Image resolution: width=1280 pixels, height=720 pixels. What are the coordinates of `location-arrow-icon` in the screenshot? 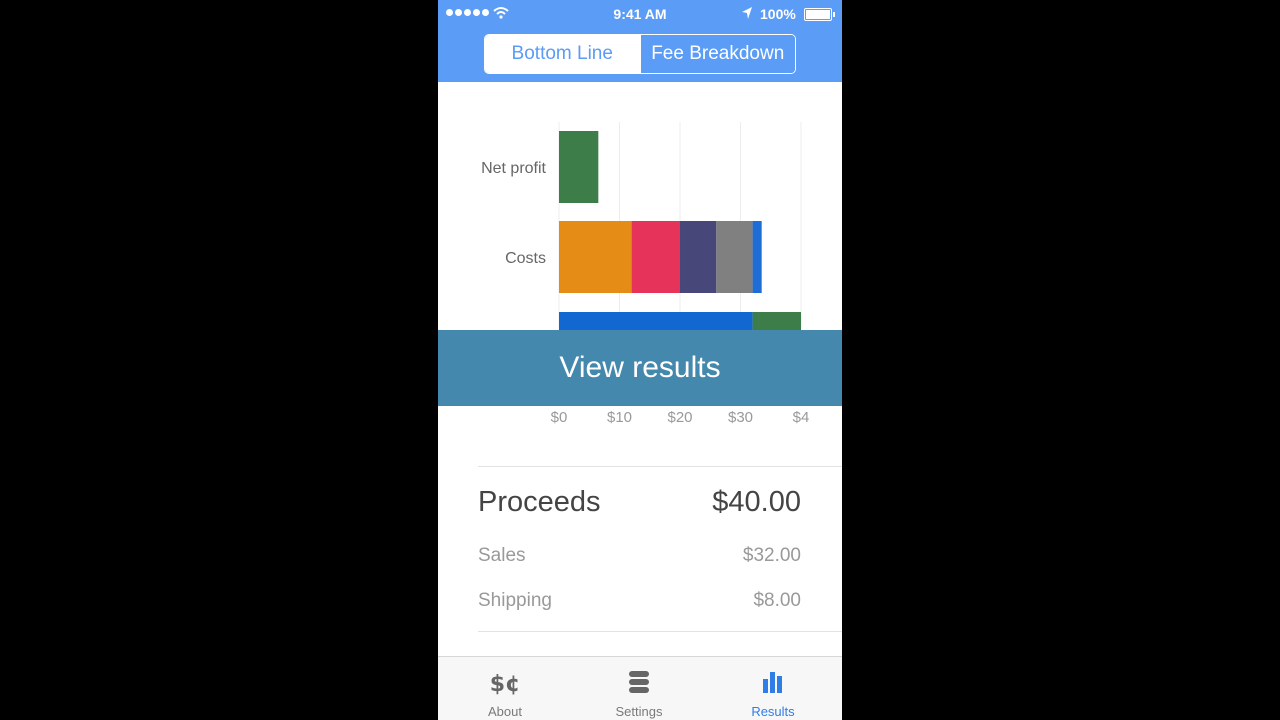 It's located at (747, 13).